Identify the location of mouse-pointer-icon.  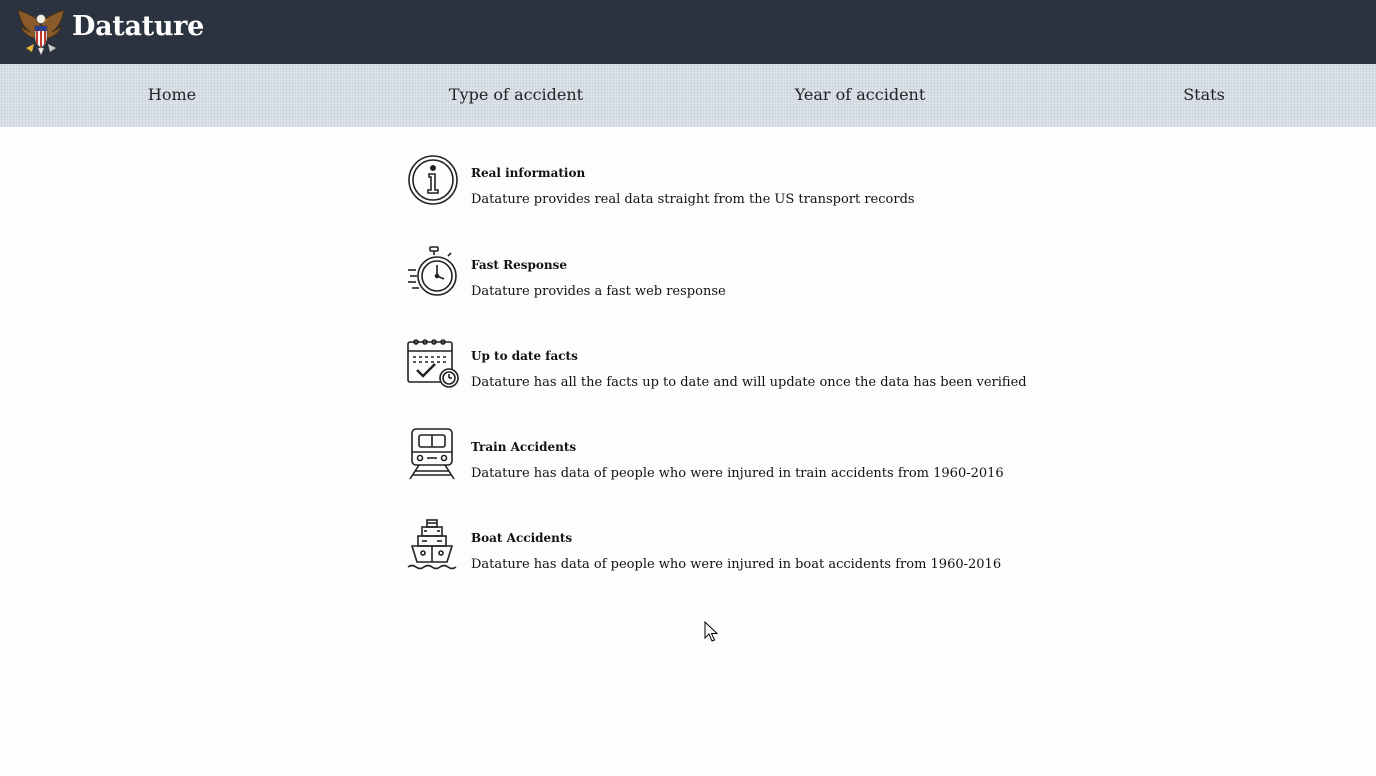
(711, 631).